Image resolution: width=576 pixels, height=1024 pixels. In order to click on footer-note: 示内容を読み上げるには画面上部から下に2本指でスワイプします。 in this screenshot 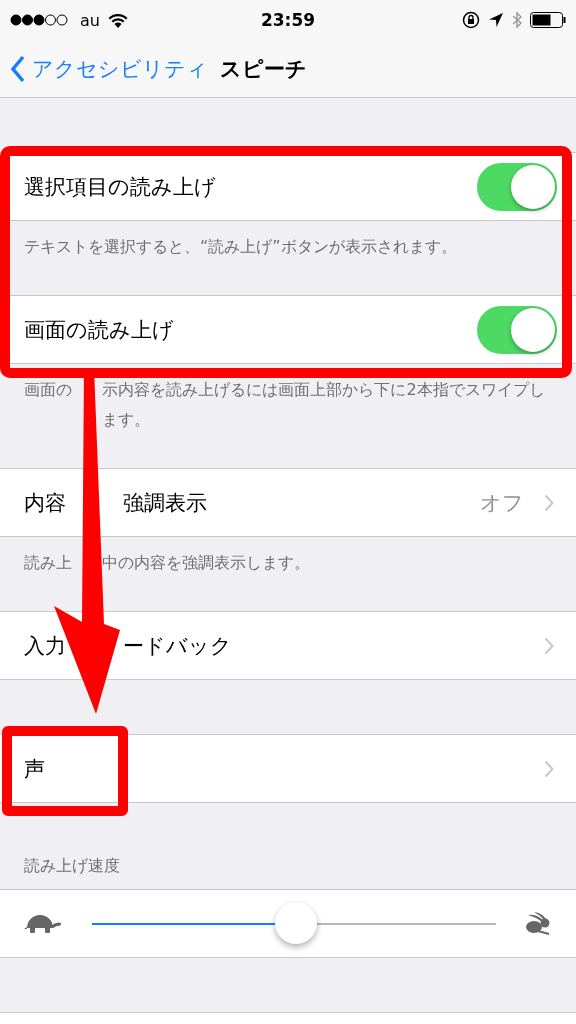, I will do `click(324, 405)`.